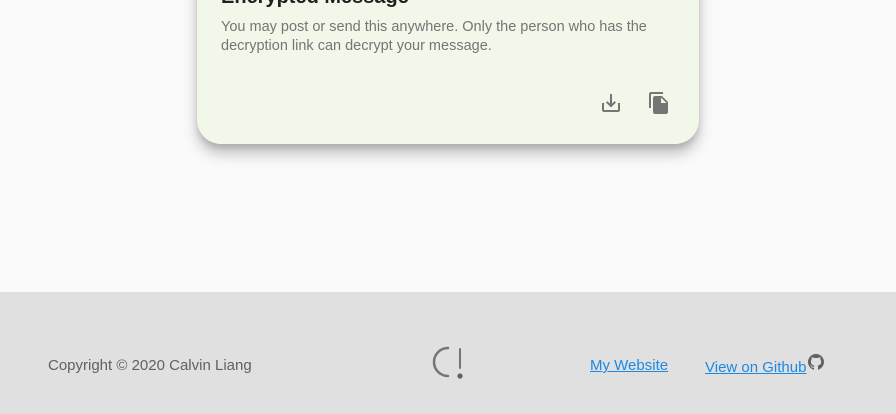 This screenshot has width=896, height=414. I want to click on download-button, so click(611, 103).